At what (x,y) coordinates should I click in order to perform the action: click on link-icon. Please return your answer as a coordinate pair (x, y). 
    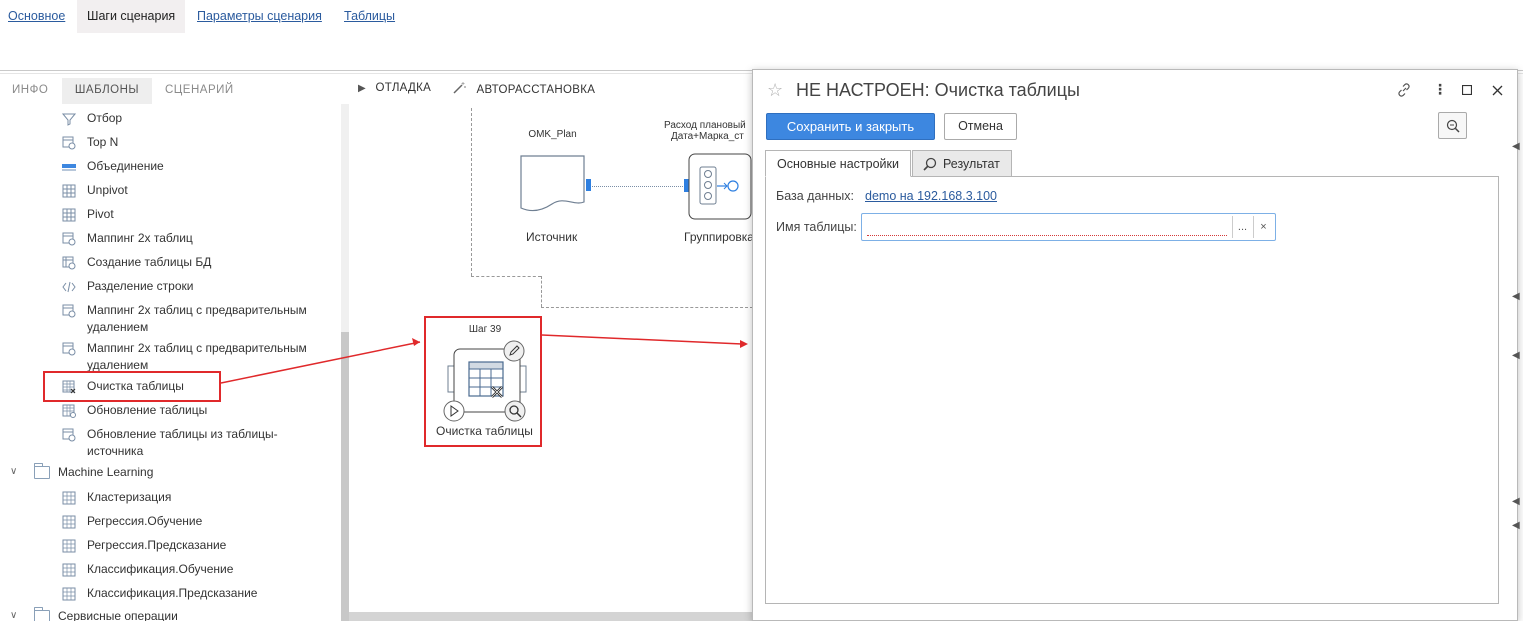
    Looking at the image, I should click on (1404, 90).